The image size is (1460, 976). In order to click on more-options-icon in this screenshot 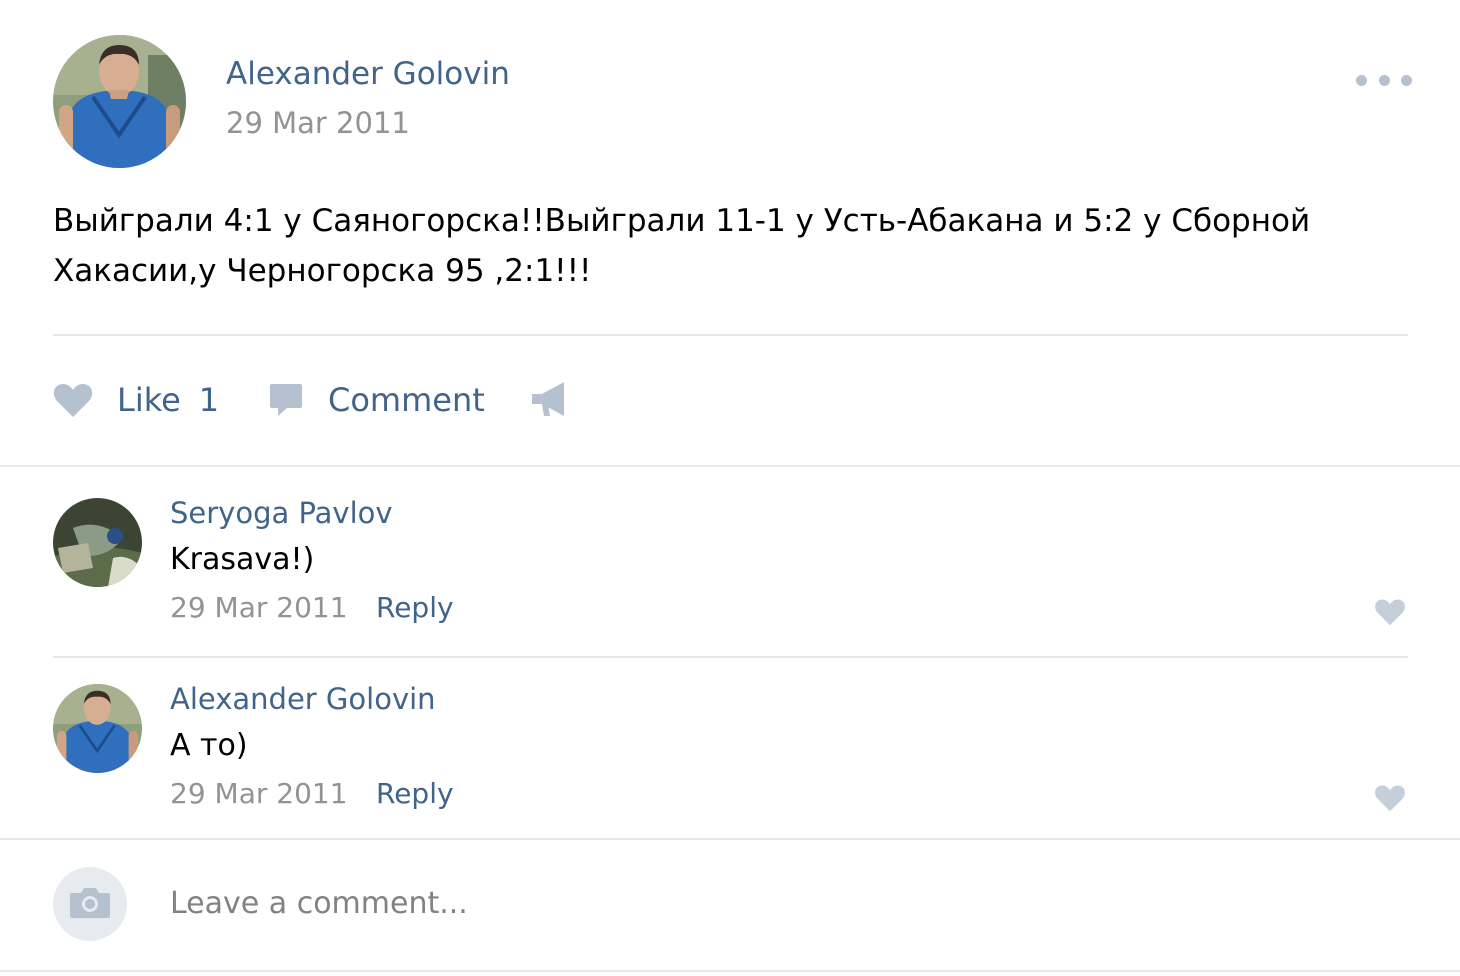, I will do `click(1384, 80)`.